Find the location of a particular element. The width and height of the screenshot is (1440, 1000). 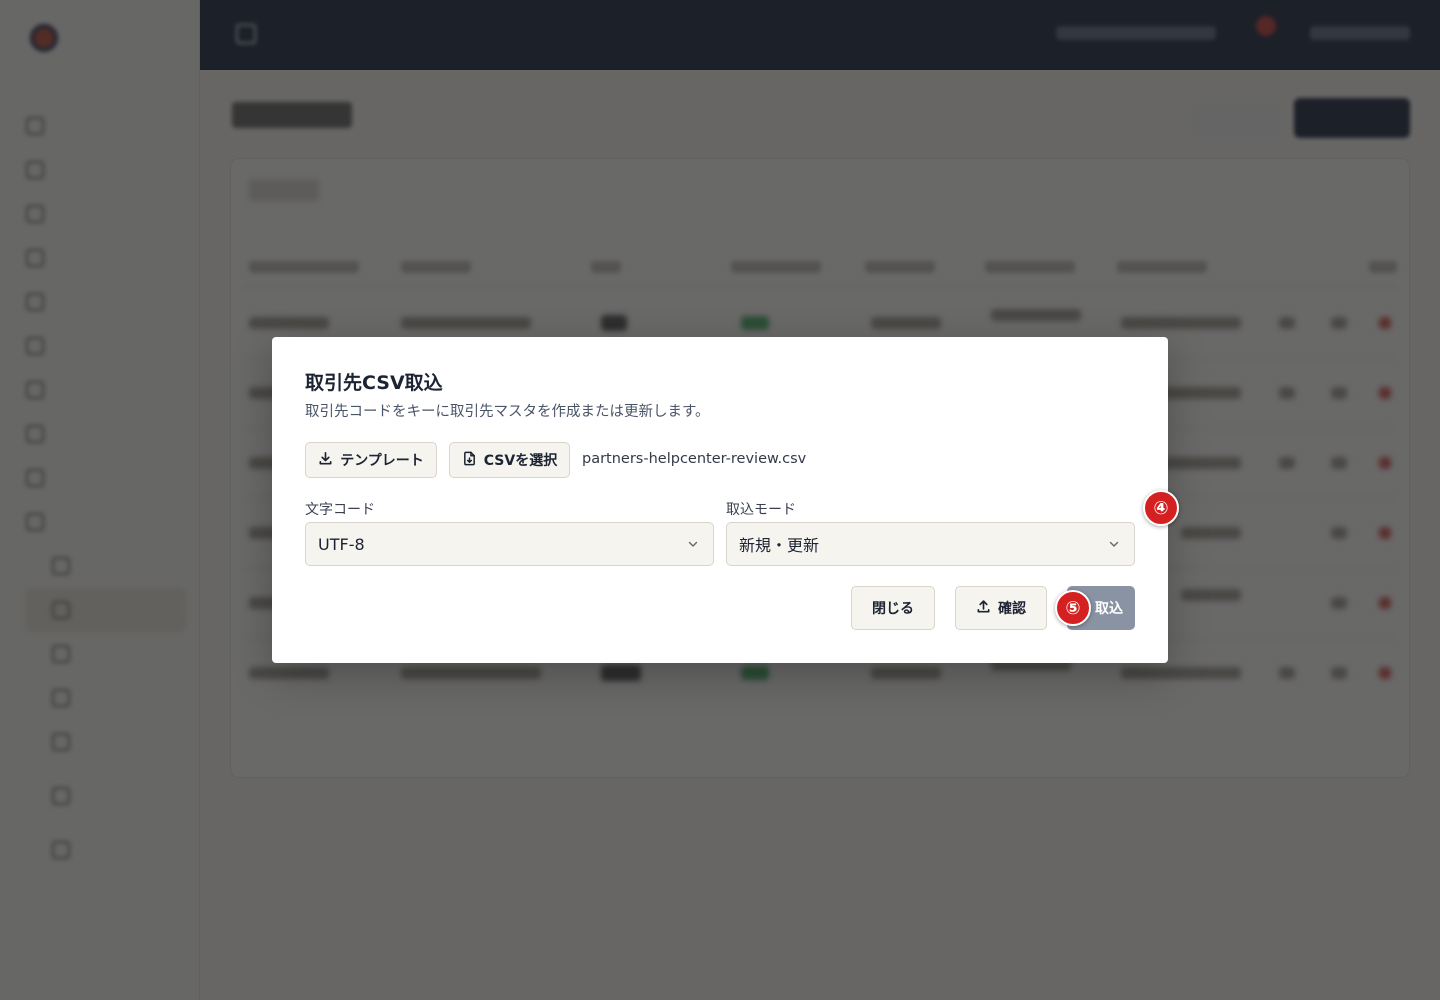

close-button: 閉じる is located at coordinates (893, 608).